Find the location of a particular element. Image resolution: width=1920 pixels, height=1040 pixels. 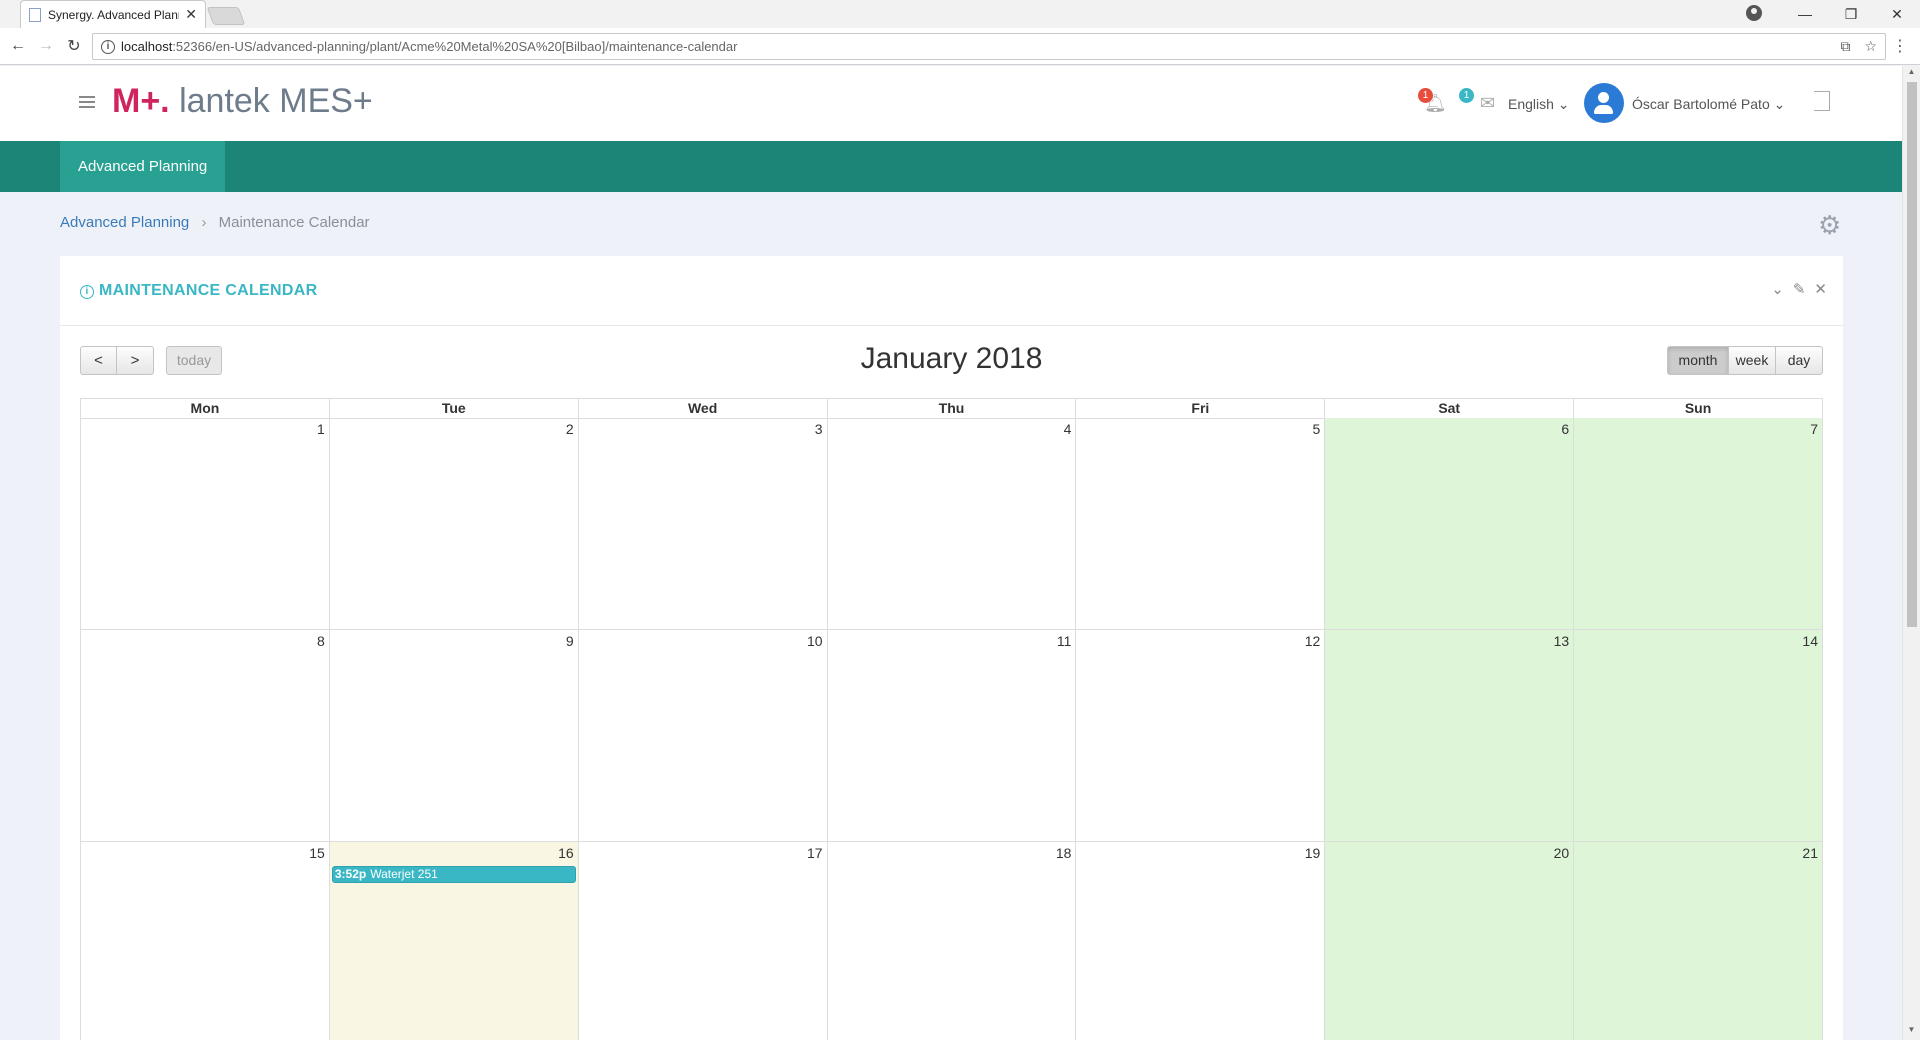

day-number: 4 is located at coordinates (1067, 429).